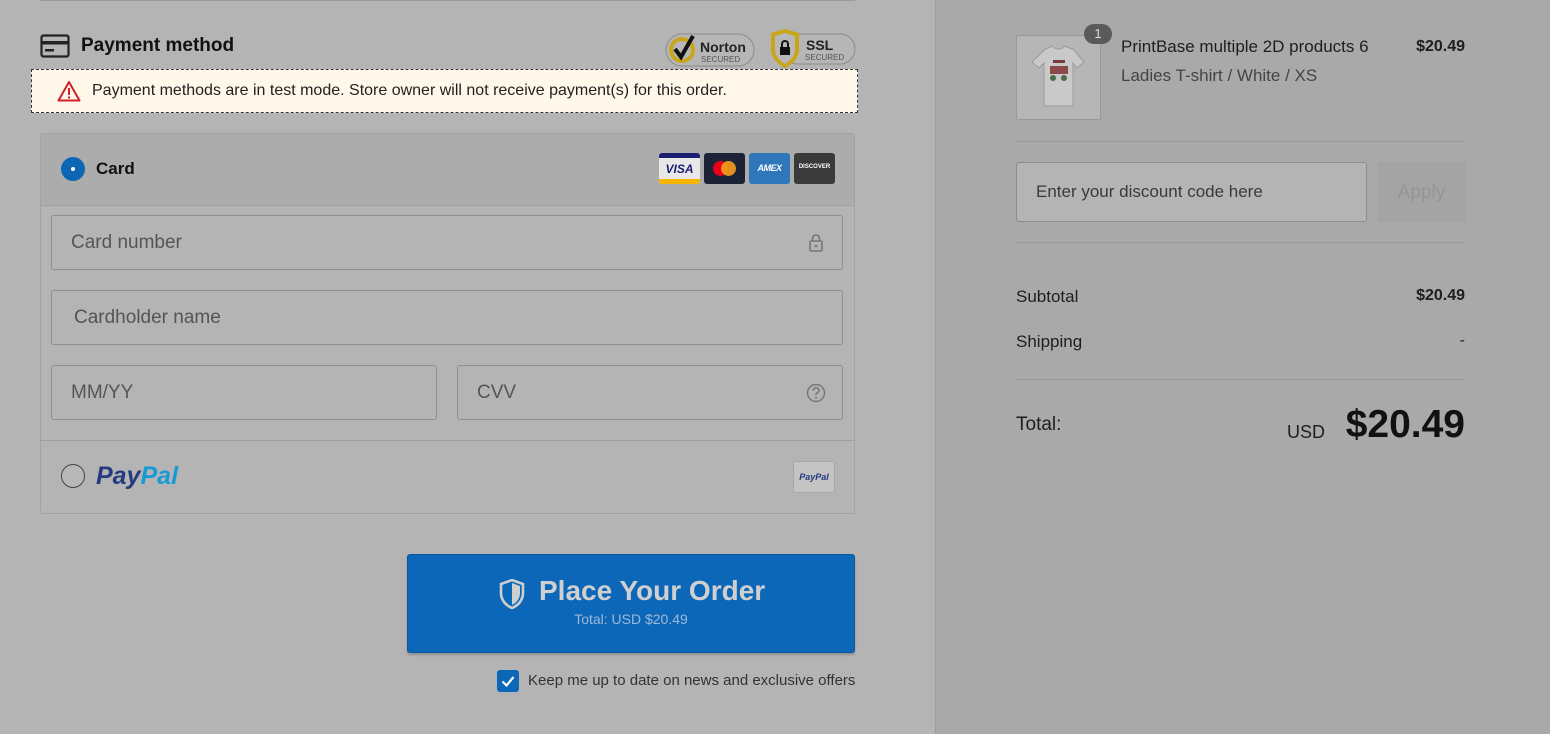 Image resolution: width=1550 pixels, height=734 pixels. I want to click on cvv-field, so click(650, 392).